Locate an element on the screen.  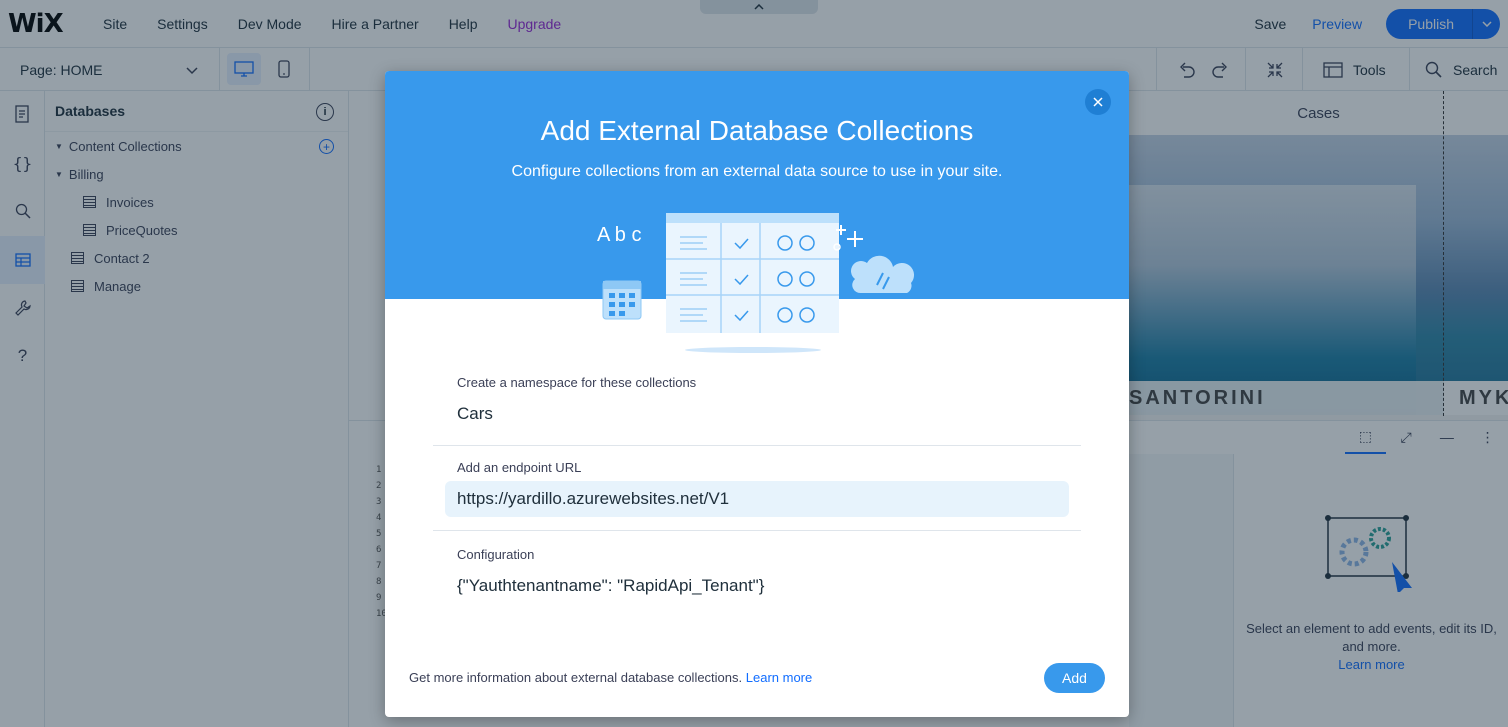
database-illustration: A b c is located at coordinates (755, 279).